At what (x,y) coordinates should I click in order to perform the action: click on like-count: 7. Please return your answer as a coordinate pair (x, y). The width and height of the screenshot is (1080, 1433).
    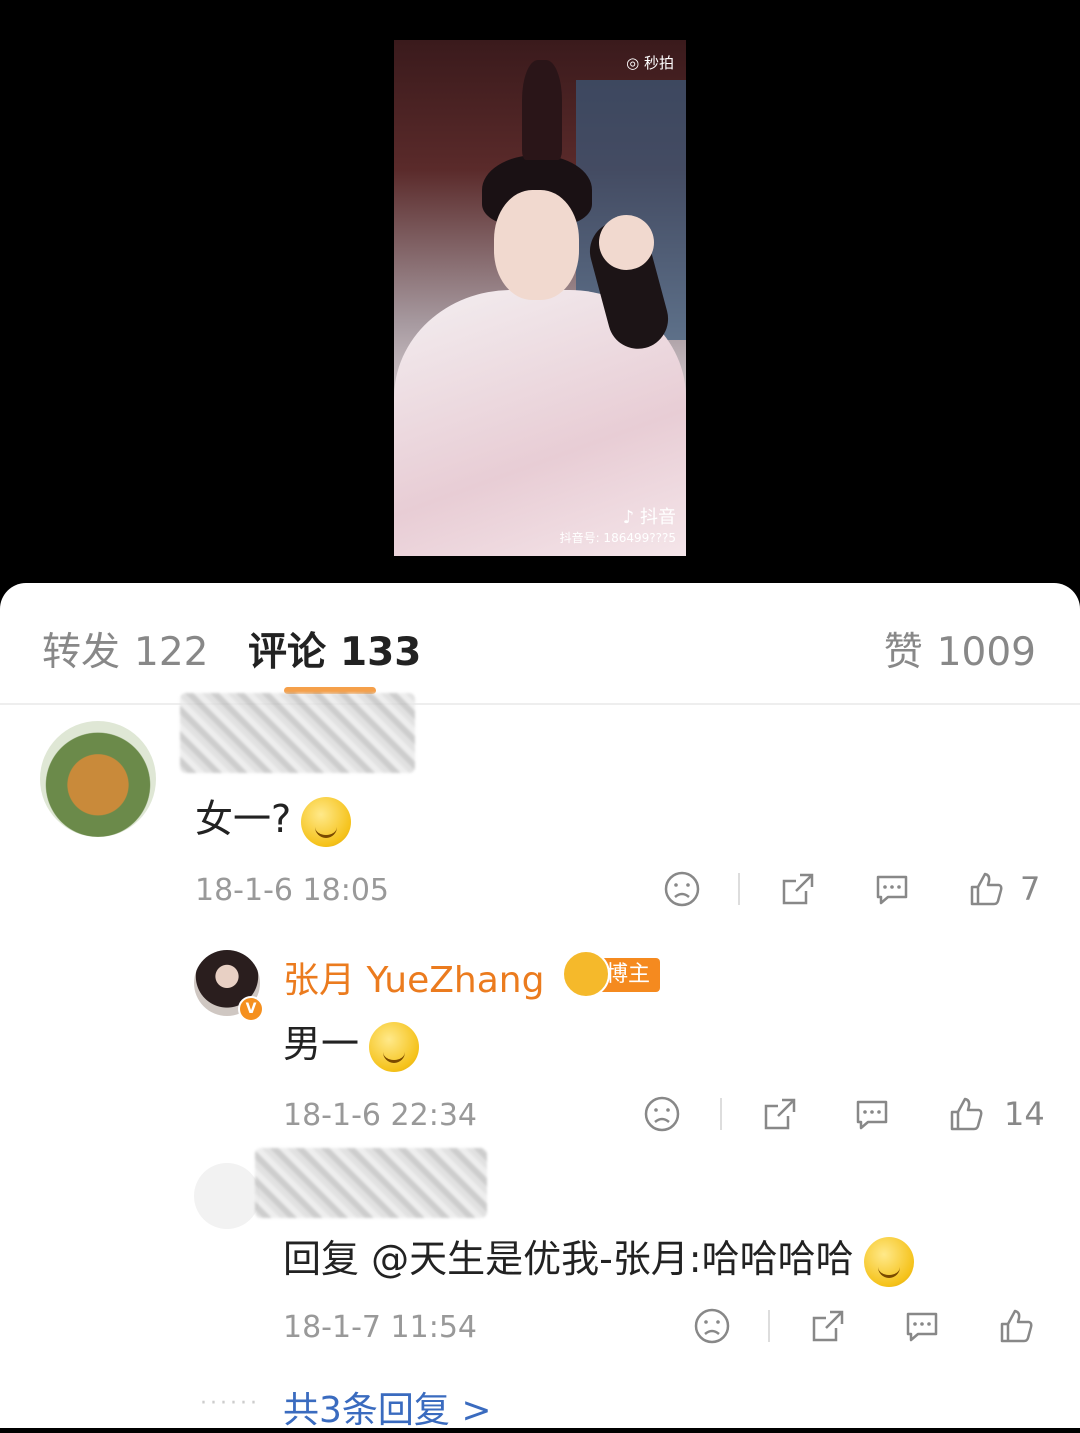
    Looking at the image, I should click on (1030, 889).